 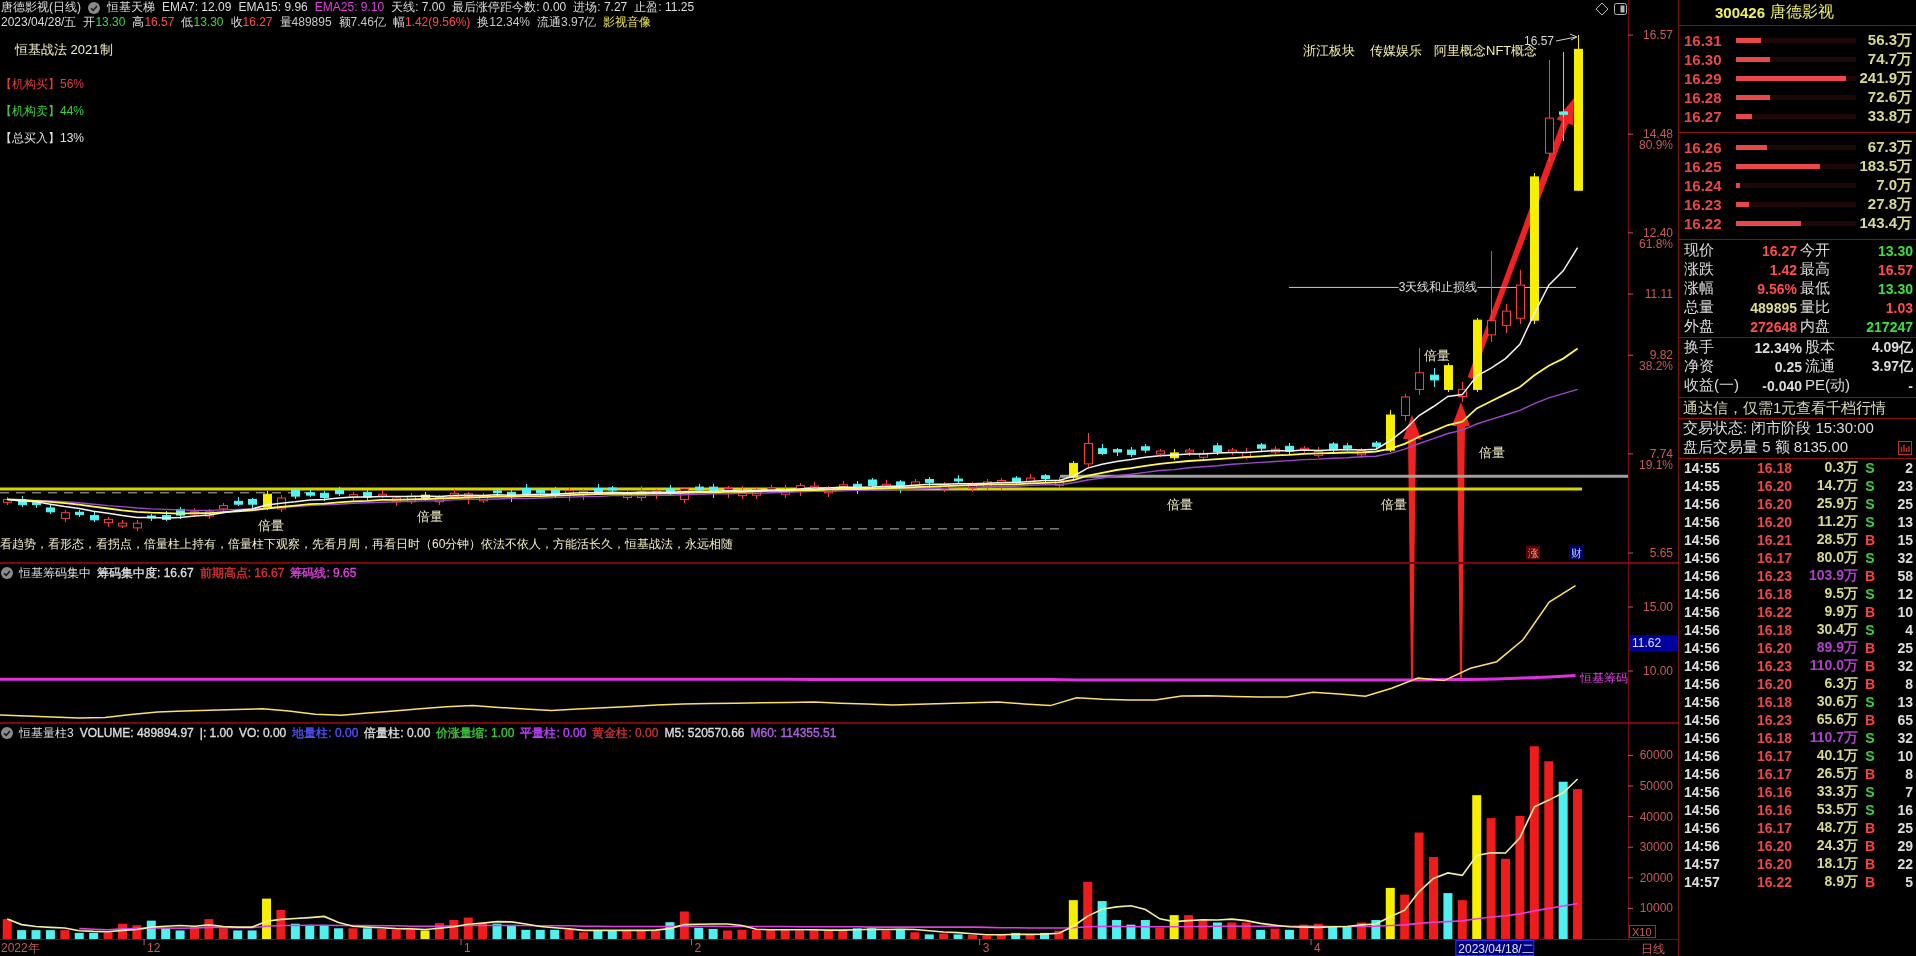 I want to click on indicator-value: 止盈: 11.25, so click(x=664, y=7).